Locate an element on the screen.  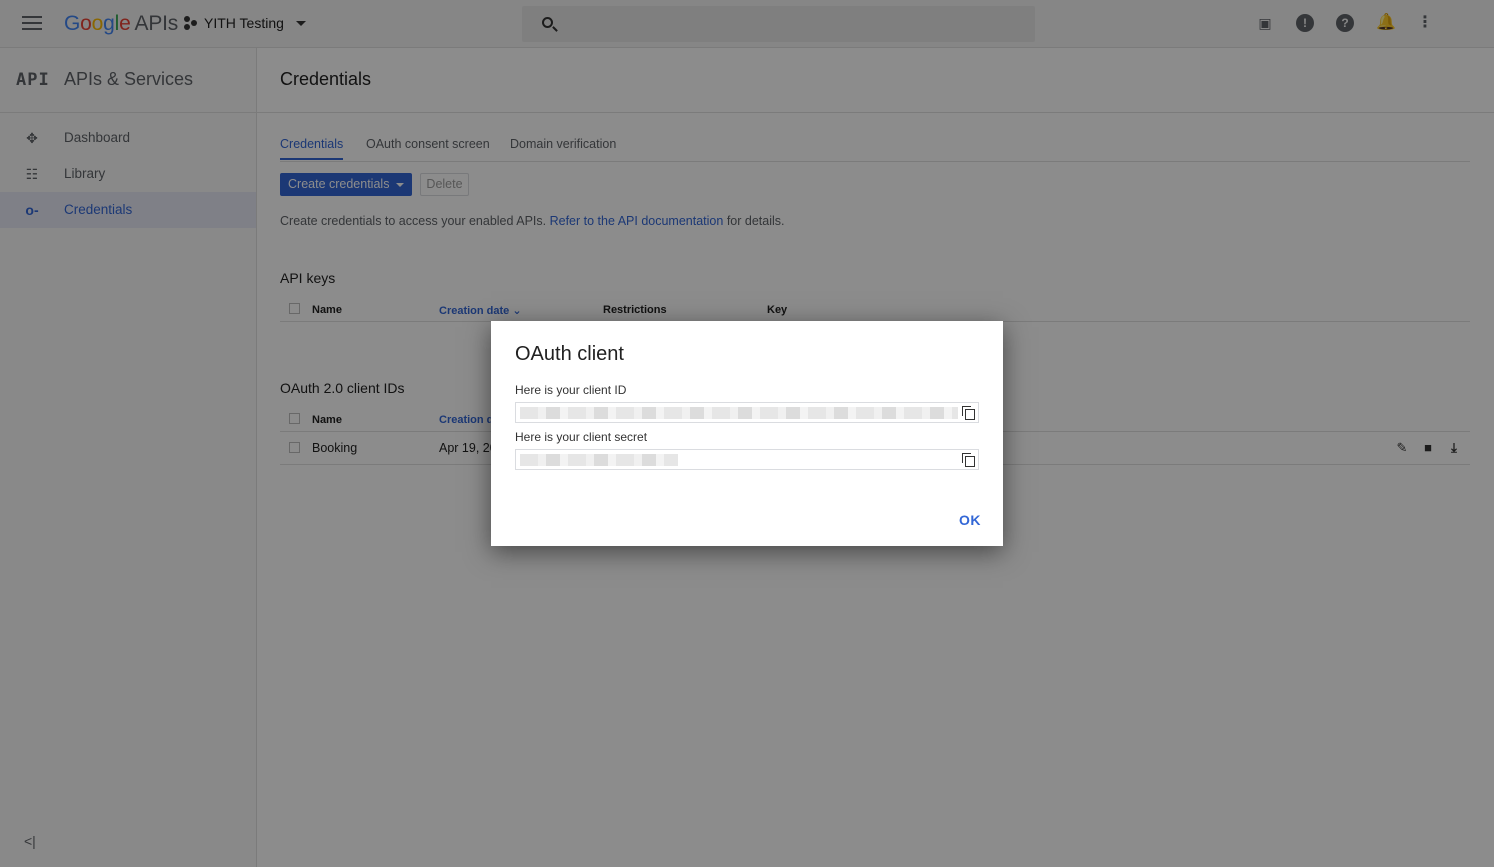
client-id-label: Here is your client ID is located at coordinates (571, 390).